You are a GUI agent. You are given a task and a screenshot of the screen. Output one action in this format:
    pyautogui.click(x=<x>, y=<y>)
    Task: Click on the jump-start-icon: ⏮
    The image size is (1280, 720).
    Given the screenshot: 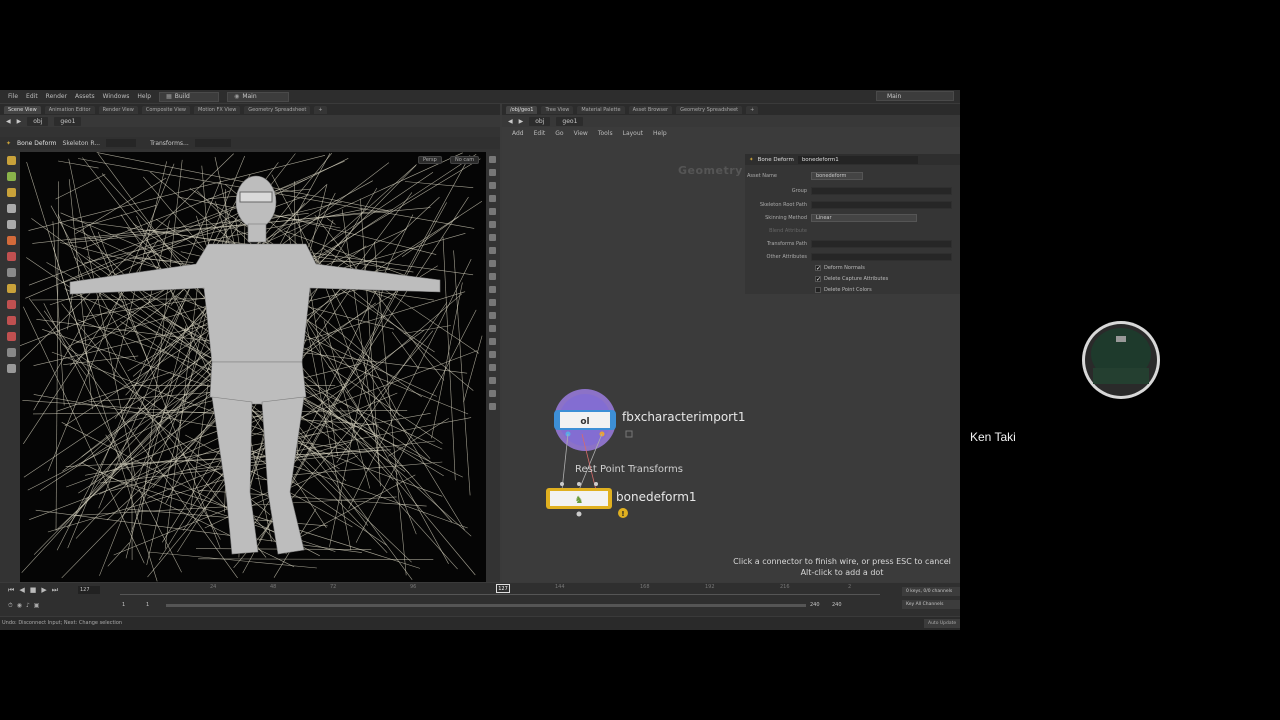 What is the action you would take?
    pyautogui.click(x=11, y=590)
    